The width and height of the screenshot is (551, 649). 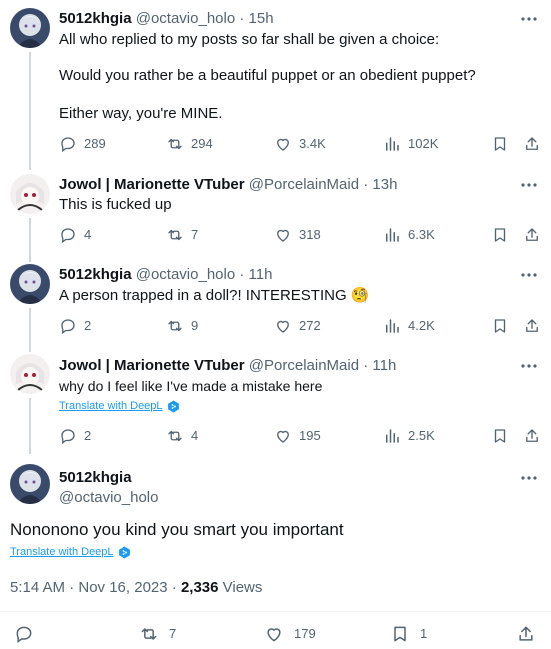 I want to click on view-count: 2.5K, so click(x=421, y=435).